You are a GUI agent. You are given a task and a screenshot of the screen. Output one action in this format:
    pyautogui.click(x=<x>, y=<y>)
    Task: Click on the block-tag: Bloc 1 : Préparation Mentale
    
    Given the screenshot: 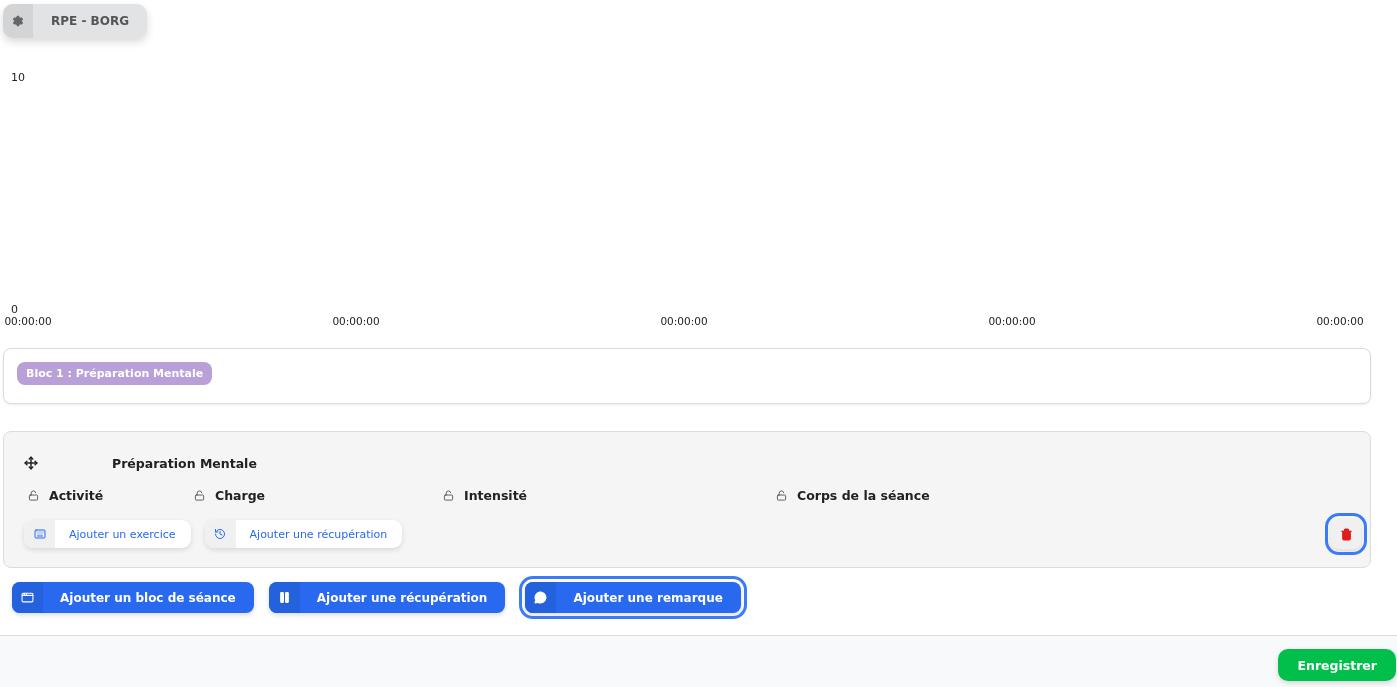 What is the action you would take?
    pyautogui.click(x=115, y=373)
    